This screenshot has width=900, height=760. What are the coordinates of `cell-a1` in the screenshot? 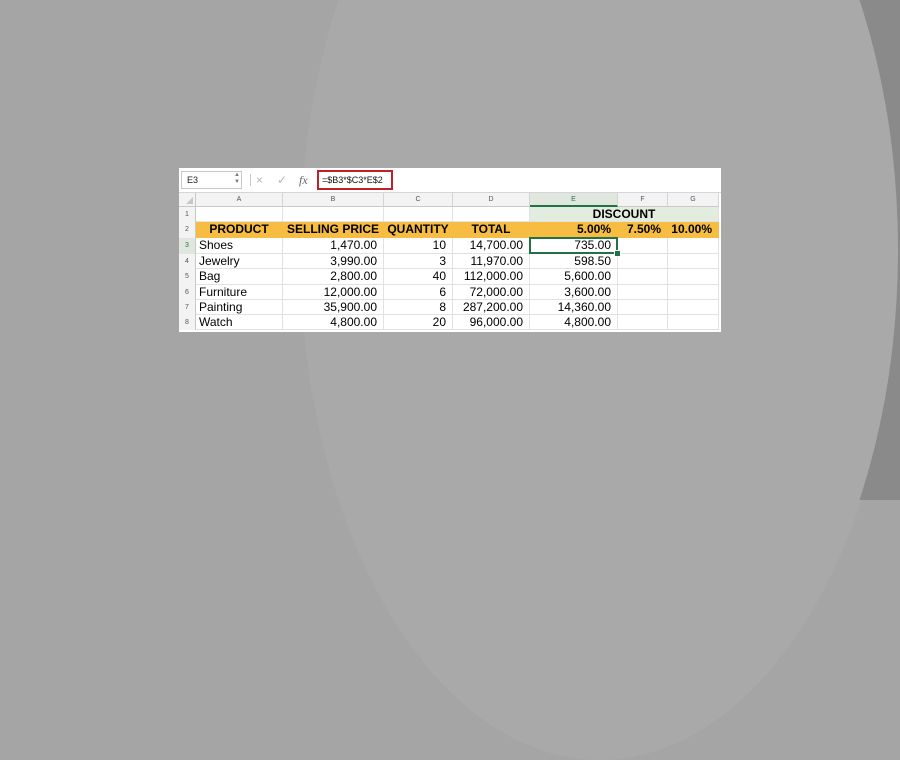 It's located at (239, 214).